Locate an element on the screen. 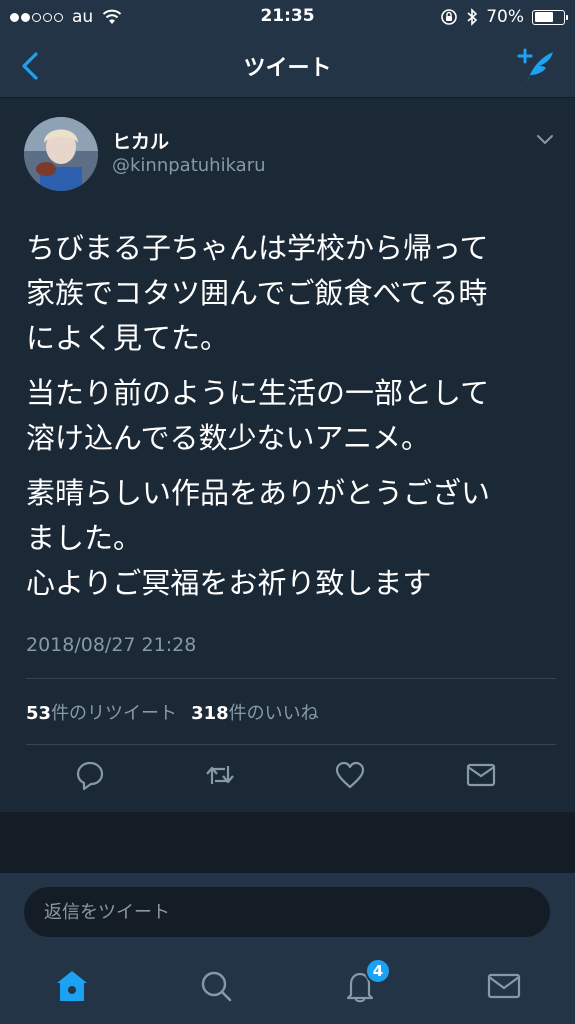  reply-bar is located at coordinates (287, 911).